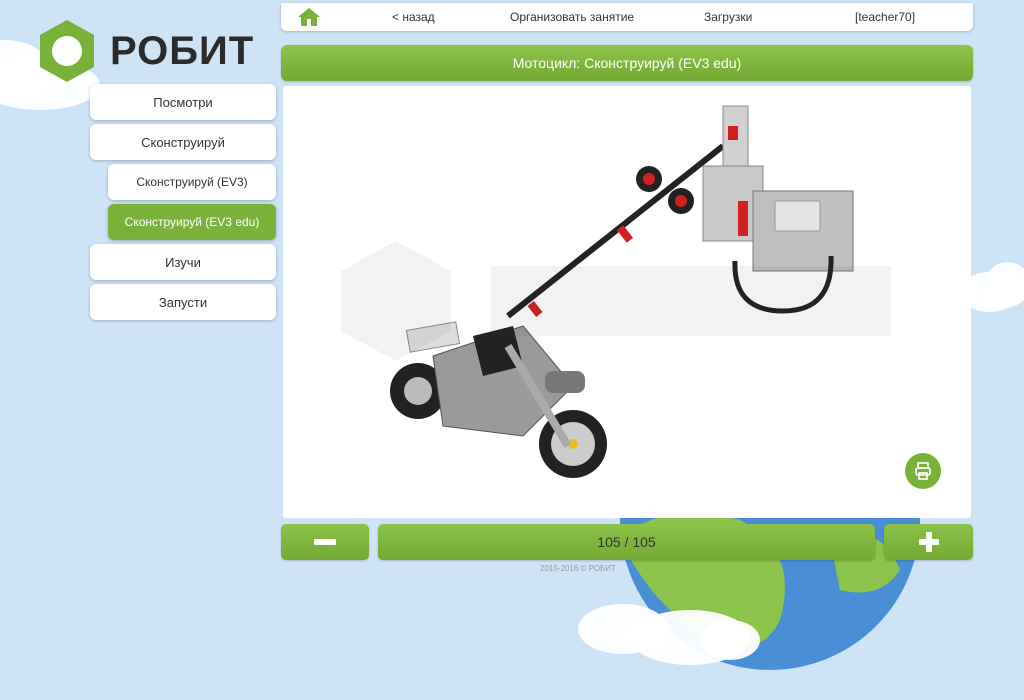 Image resolution: width=1024 pixels, height=700 pixels. Describe the element at coordinates (616, 301) in the screenshot. I see `watermark-logo` at that location.